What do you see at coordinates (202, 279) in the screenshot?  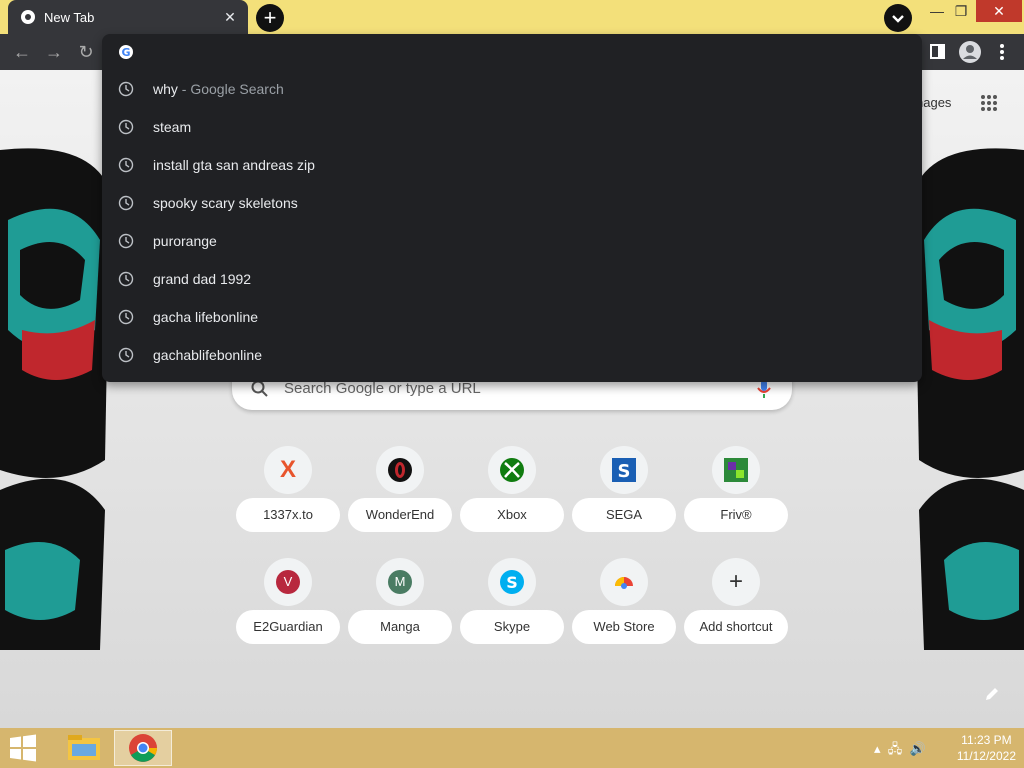 I see `suggestion-text: grand dad 1992` at bounding box center [202, 279].